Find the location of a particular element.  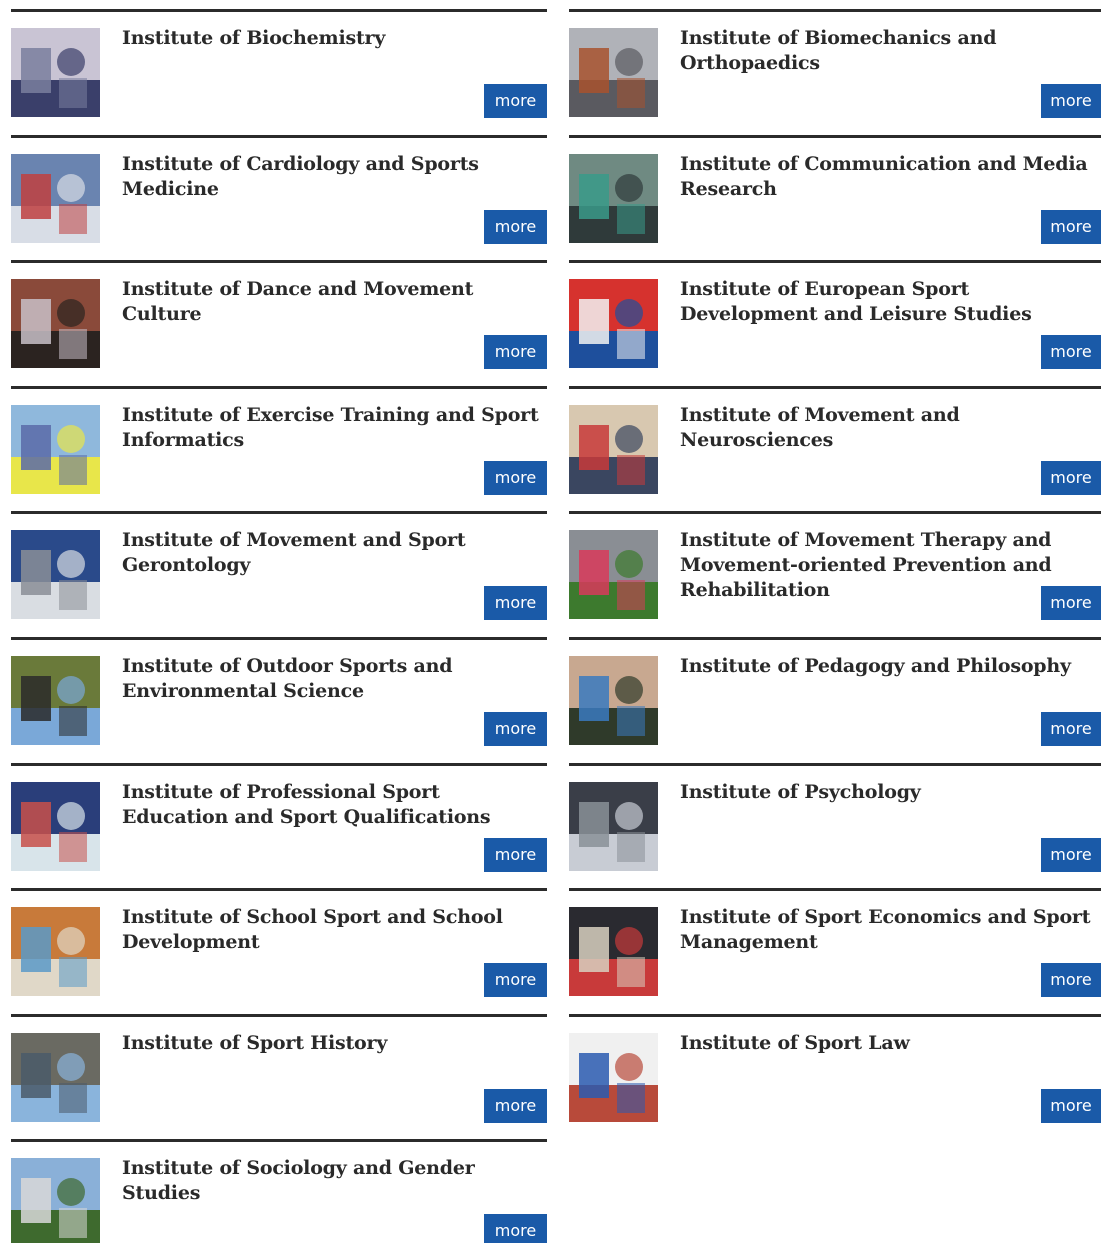

institute-card: Institute of Sport History more is located at coordinates (279, 1077).